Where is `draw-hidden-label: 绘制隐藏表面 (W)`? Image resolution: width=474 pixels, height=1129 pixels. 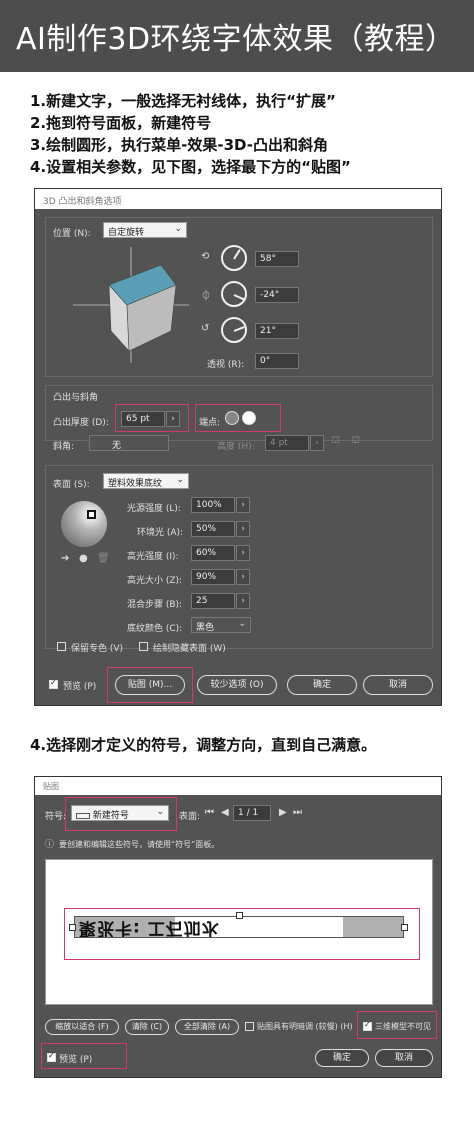 draw-hidden-label: 绘制隐藏表面 (W) is located at coordinates (189, 649).